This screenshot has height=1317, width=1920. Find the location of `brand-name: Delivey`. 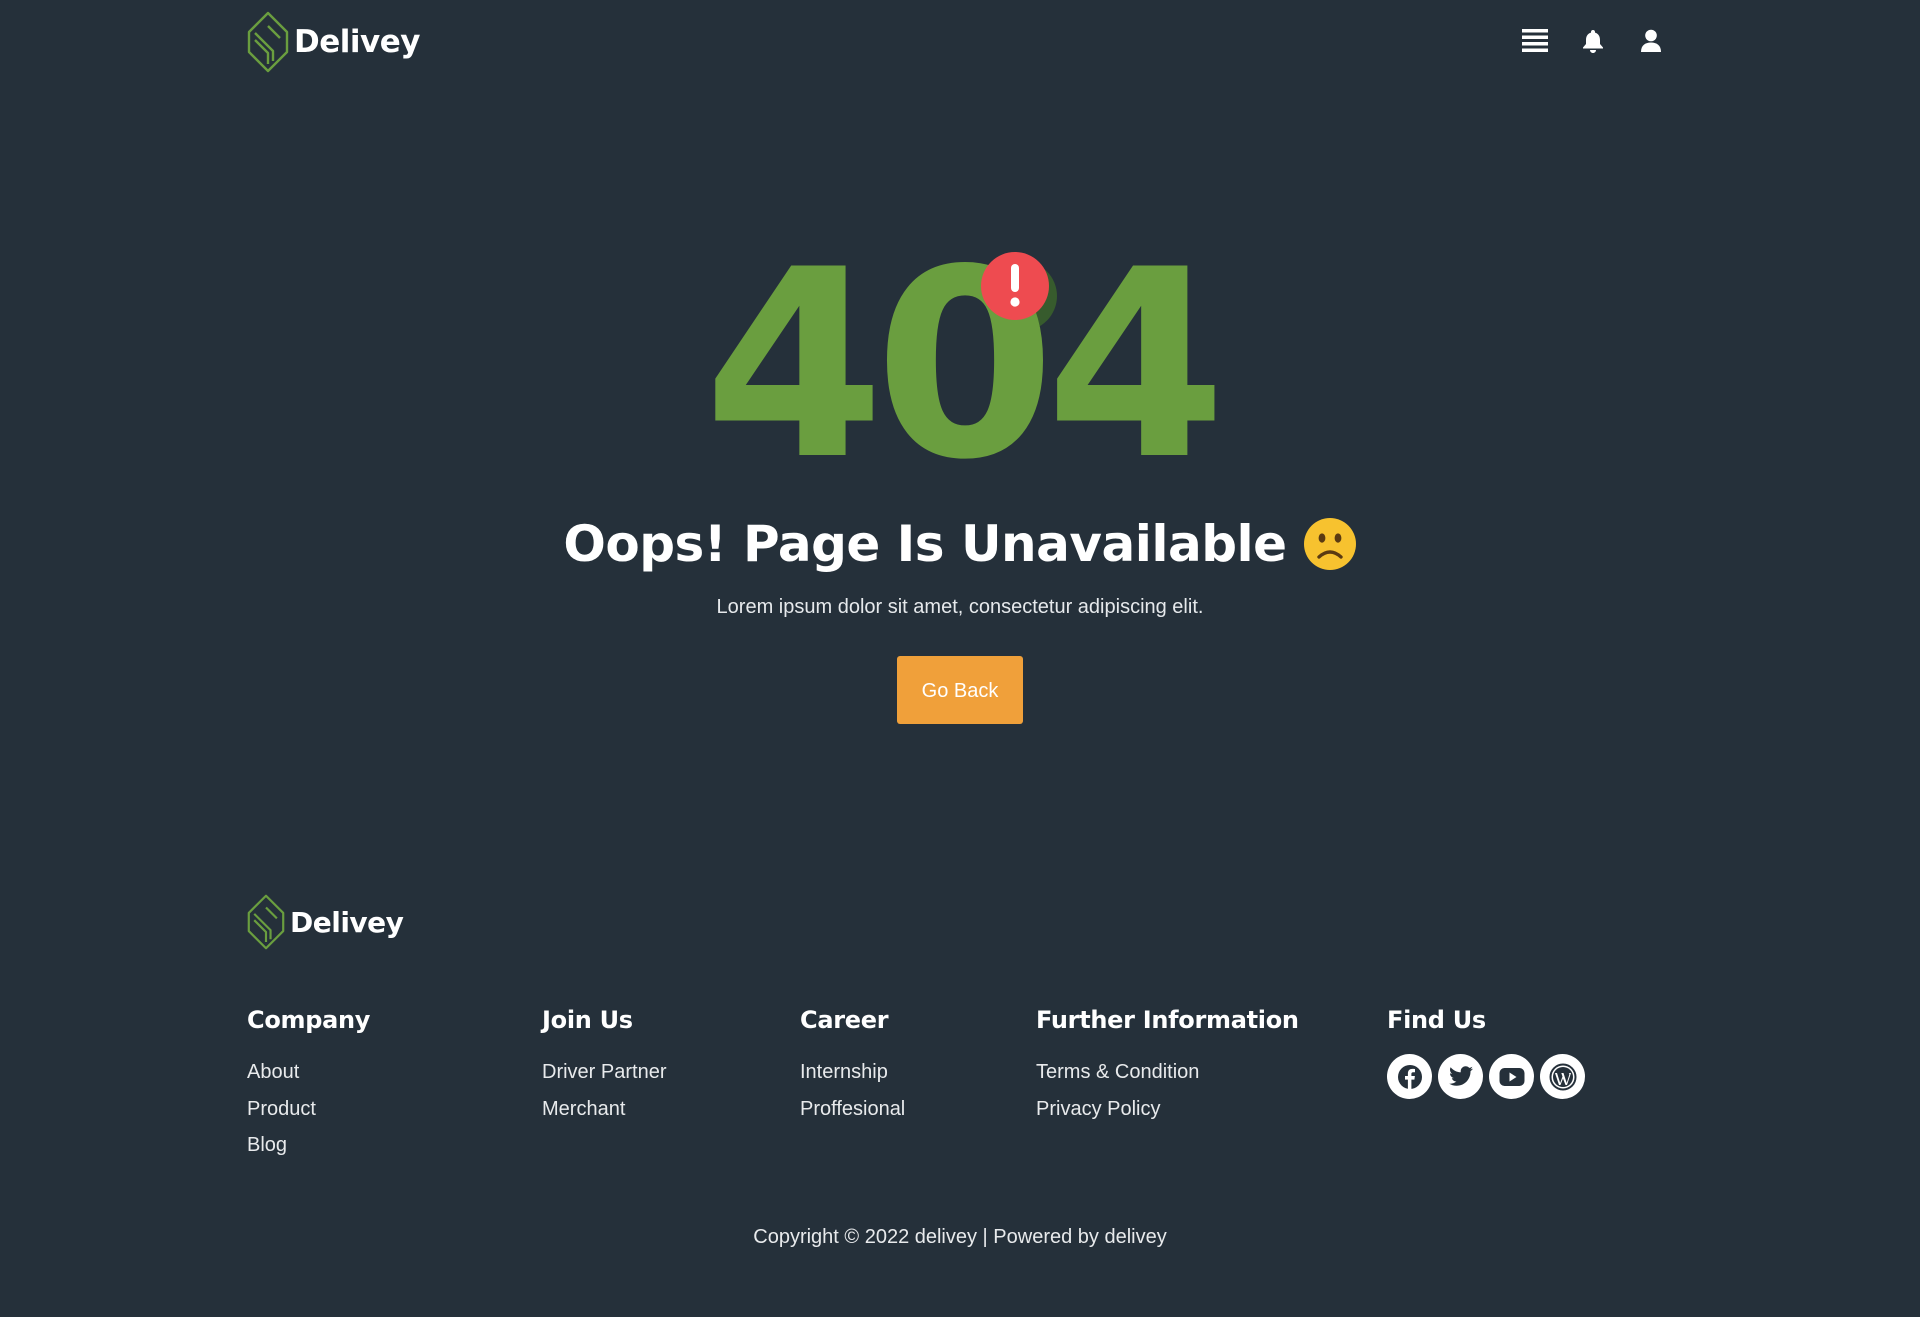

brand-name: Delivey is located at coordinates (357, 42).